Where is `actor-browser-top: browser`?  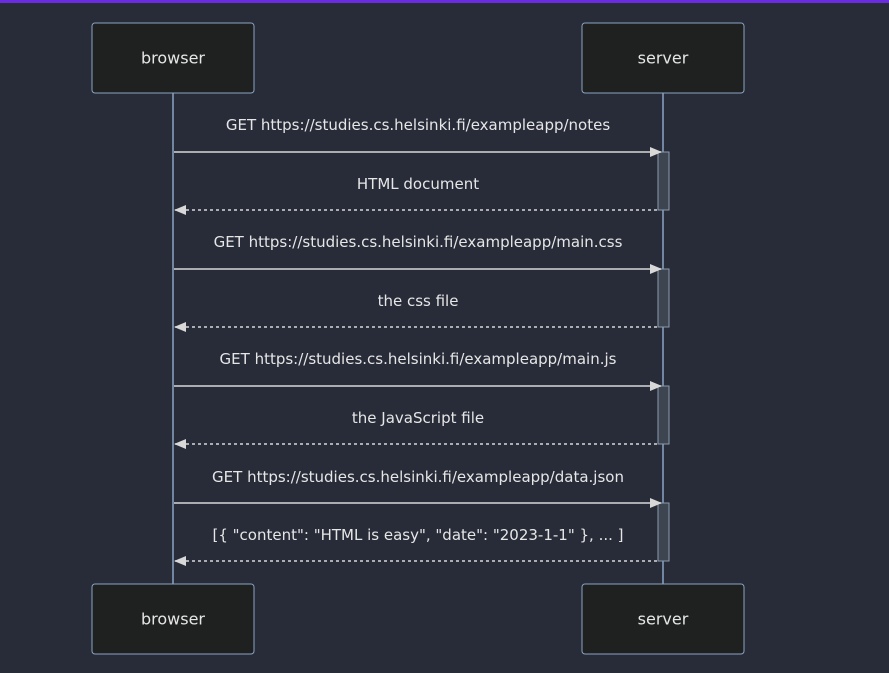
actor-browser-top: browser is located at coordinates (173, 58).